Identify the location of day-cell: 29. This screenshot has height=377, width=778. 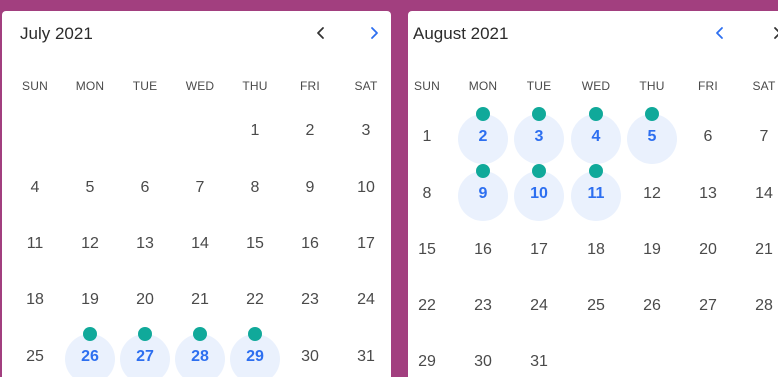
(430, 362).